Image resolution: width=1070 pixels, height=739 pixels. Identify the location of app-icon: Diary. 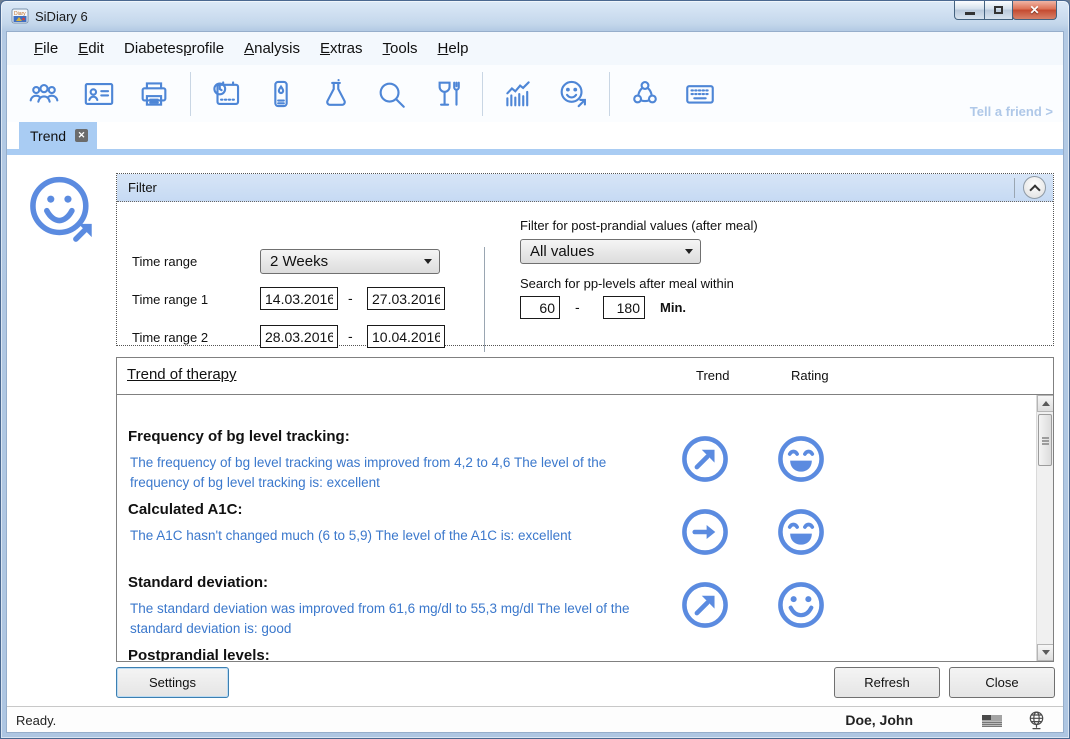
(20, 16).